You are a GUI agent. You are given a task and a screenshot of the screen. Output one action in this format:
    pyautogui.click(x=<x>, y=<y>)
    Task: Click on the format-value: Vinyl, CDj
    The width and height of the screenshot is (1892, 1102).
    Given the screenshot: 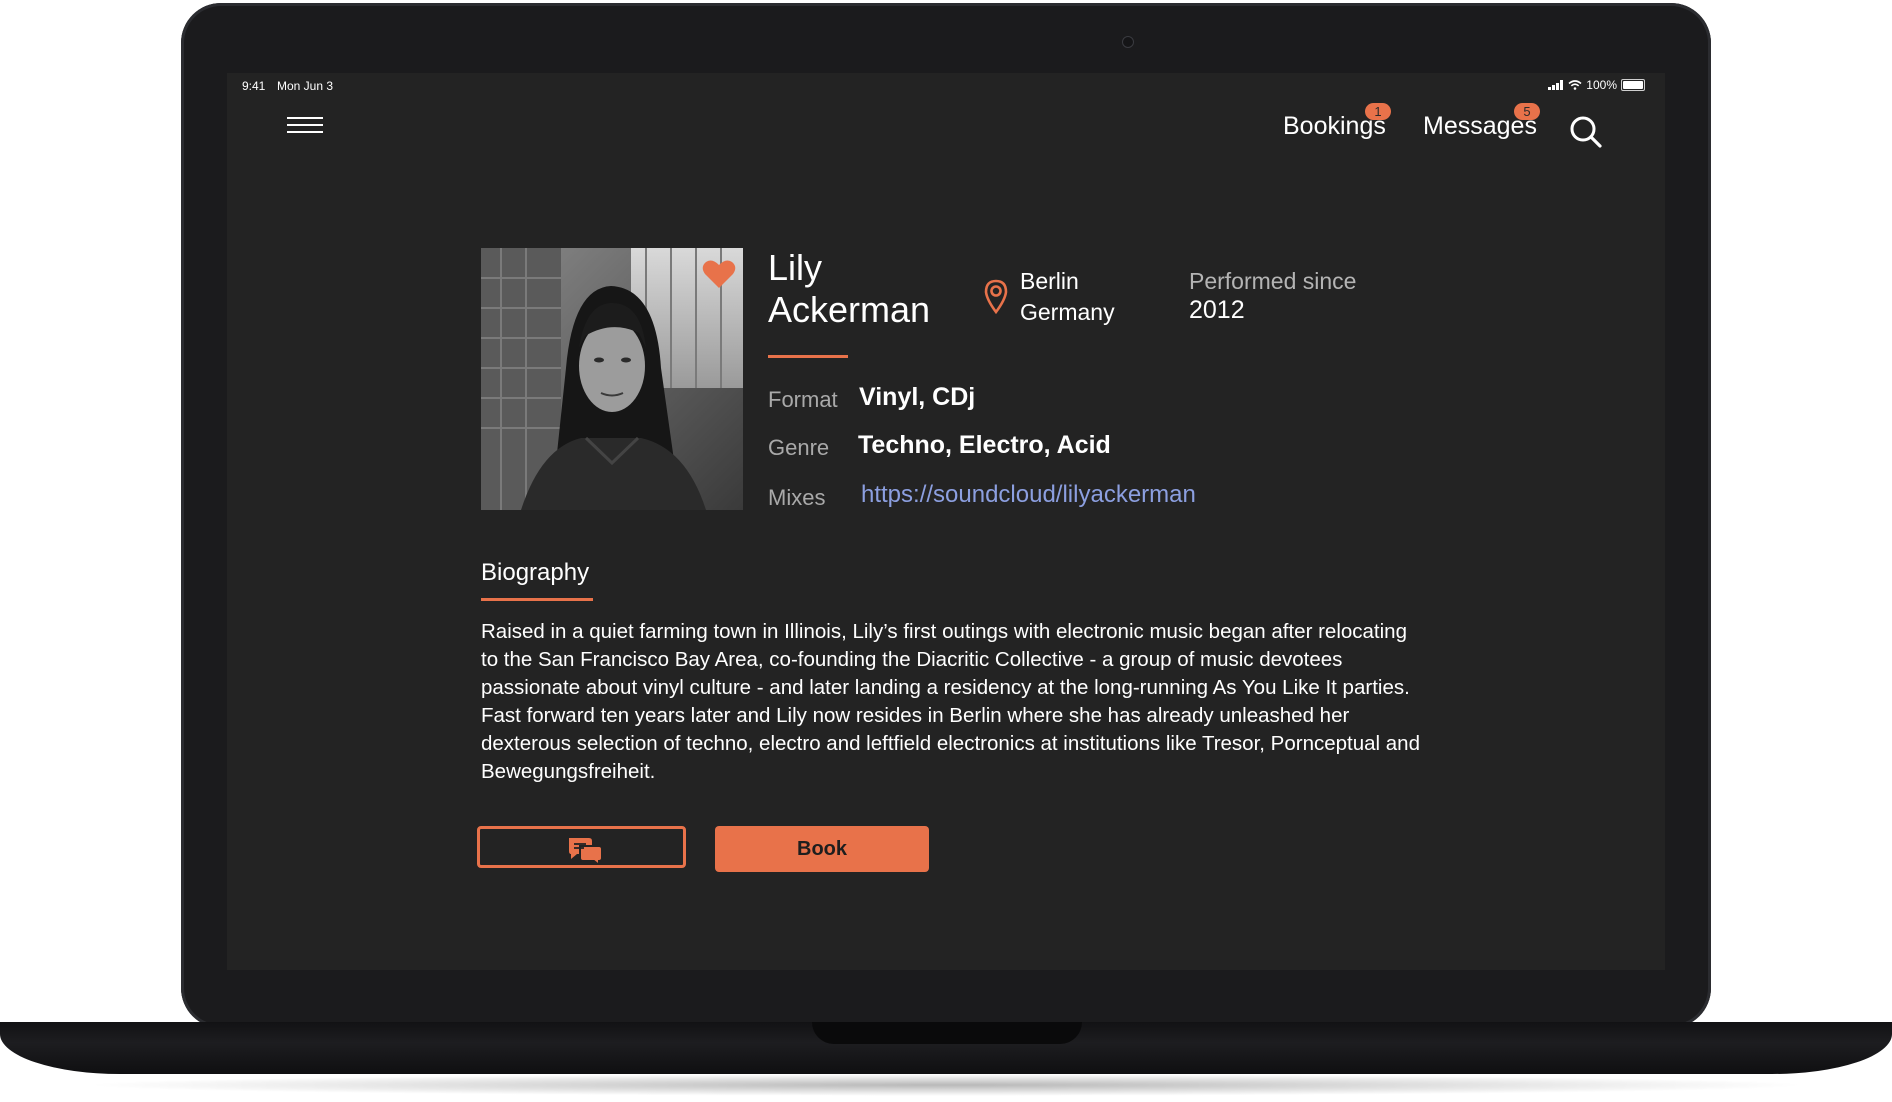 What is the action you would take?
    pyautogui.click(x=917, y=397)
    